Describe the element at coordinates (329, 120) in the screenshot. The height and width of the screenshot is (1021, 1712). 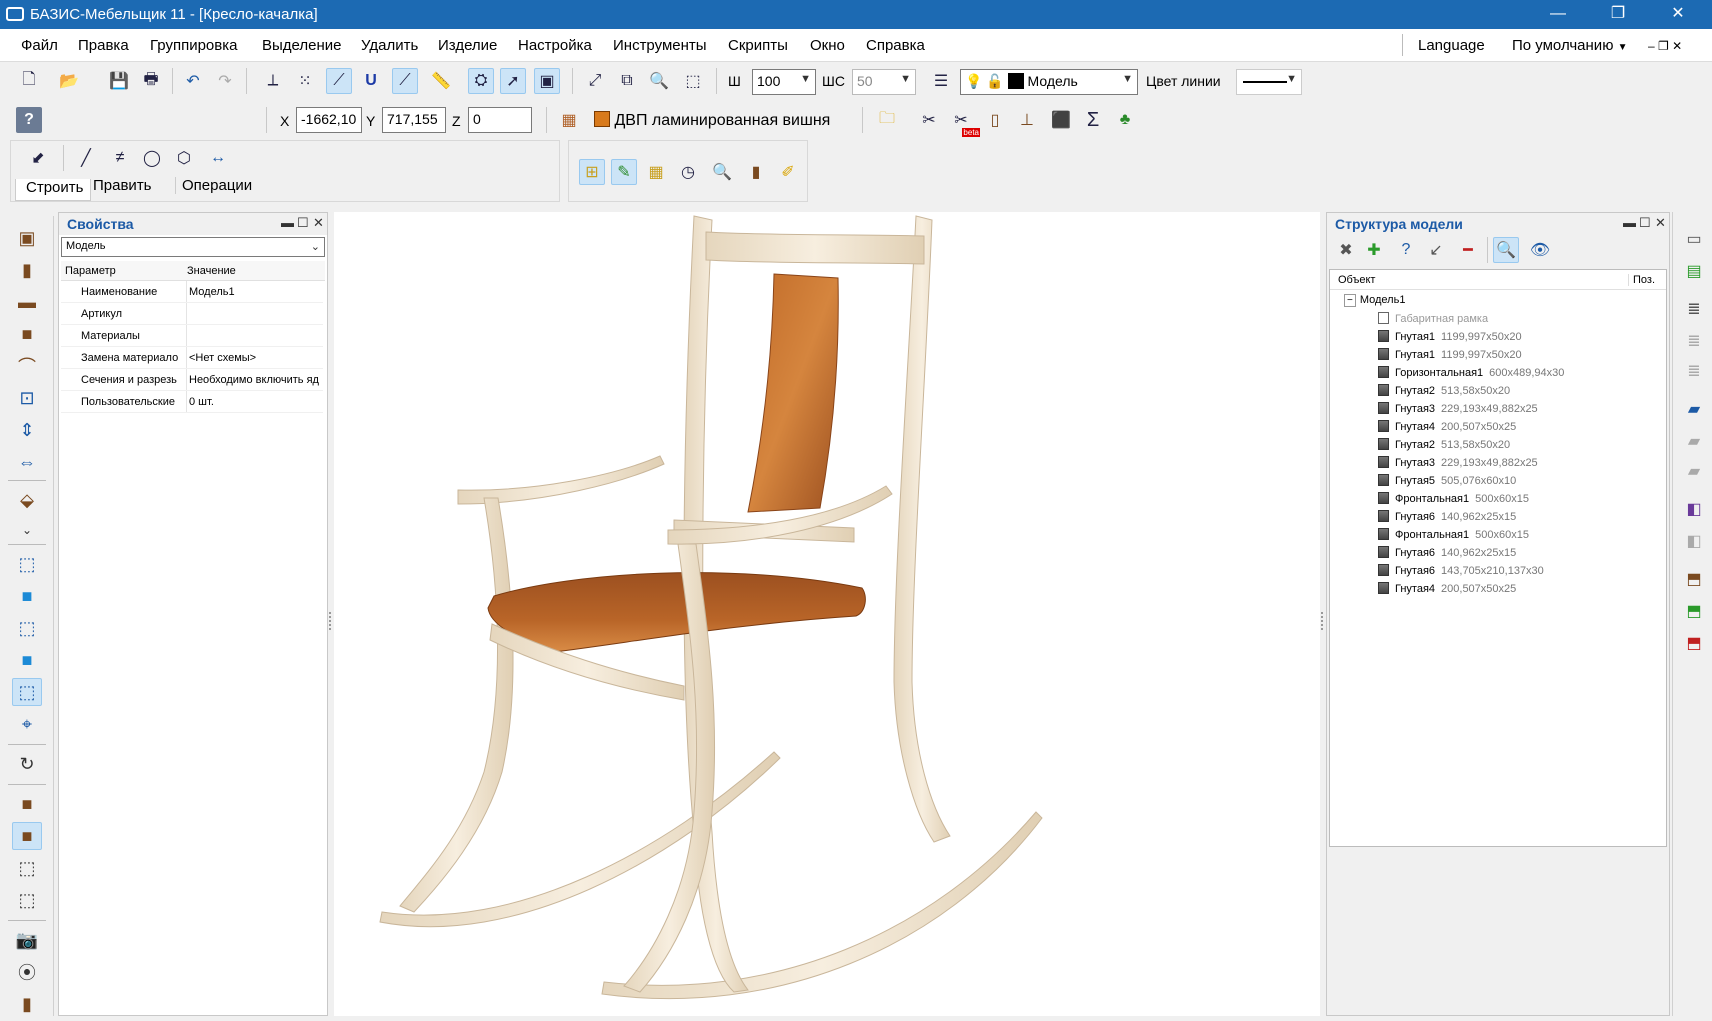
I see `x-input: -1662,10` at that location.